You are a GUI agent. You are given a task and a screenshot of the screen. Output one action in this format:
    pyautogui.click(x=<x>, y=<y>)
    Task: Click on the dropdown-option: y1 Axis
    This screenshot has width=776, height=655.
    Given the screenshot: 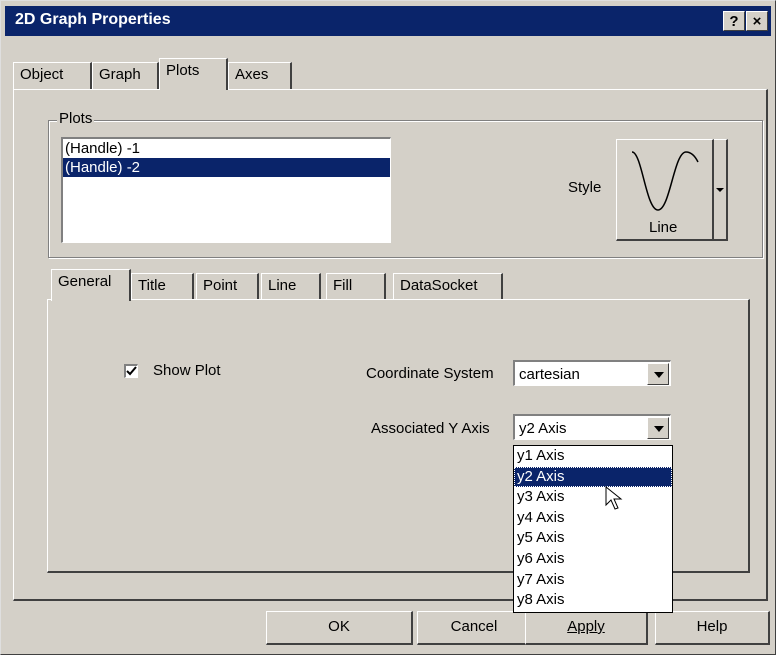 What is the action you would take?
    pyautogui.click(x=593, y=456)
    